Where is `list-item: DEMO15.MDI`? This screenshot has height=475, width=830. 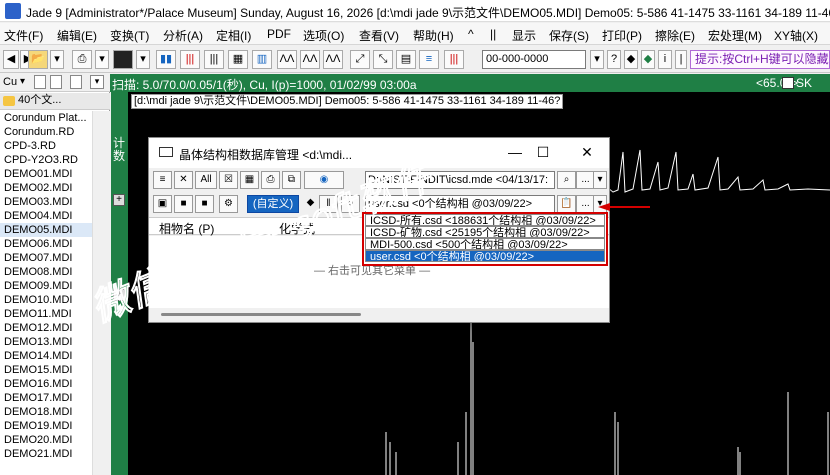 list-item: DEMO15.MDI is located at coordinates (46, 370).